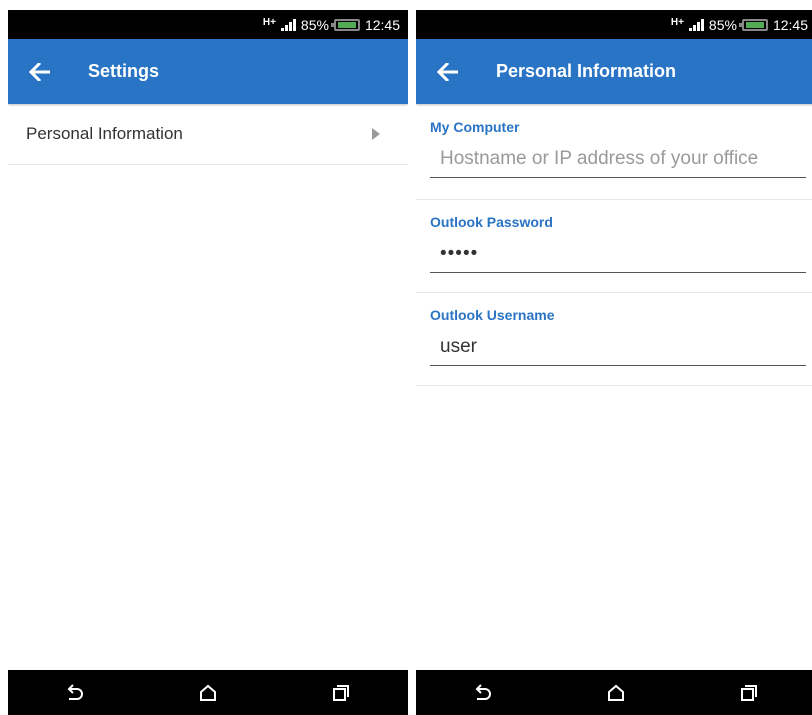 This screenshot has width=812, height=715. What do you see at coordinates (208, 71) in the screenshot?
I see `app-bar: Settings` at bounding box center [208, 71].